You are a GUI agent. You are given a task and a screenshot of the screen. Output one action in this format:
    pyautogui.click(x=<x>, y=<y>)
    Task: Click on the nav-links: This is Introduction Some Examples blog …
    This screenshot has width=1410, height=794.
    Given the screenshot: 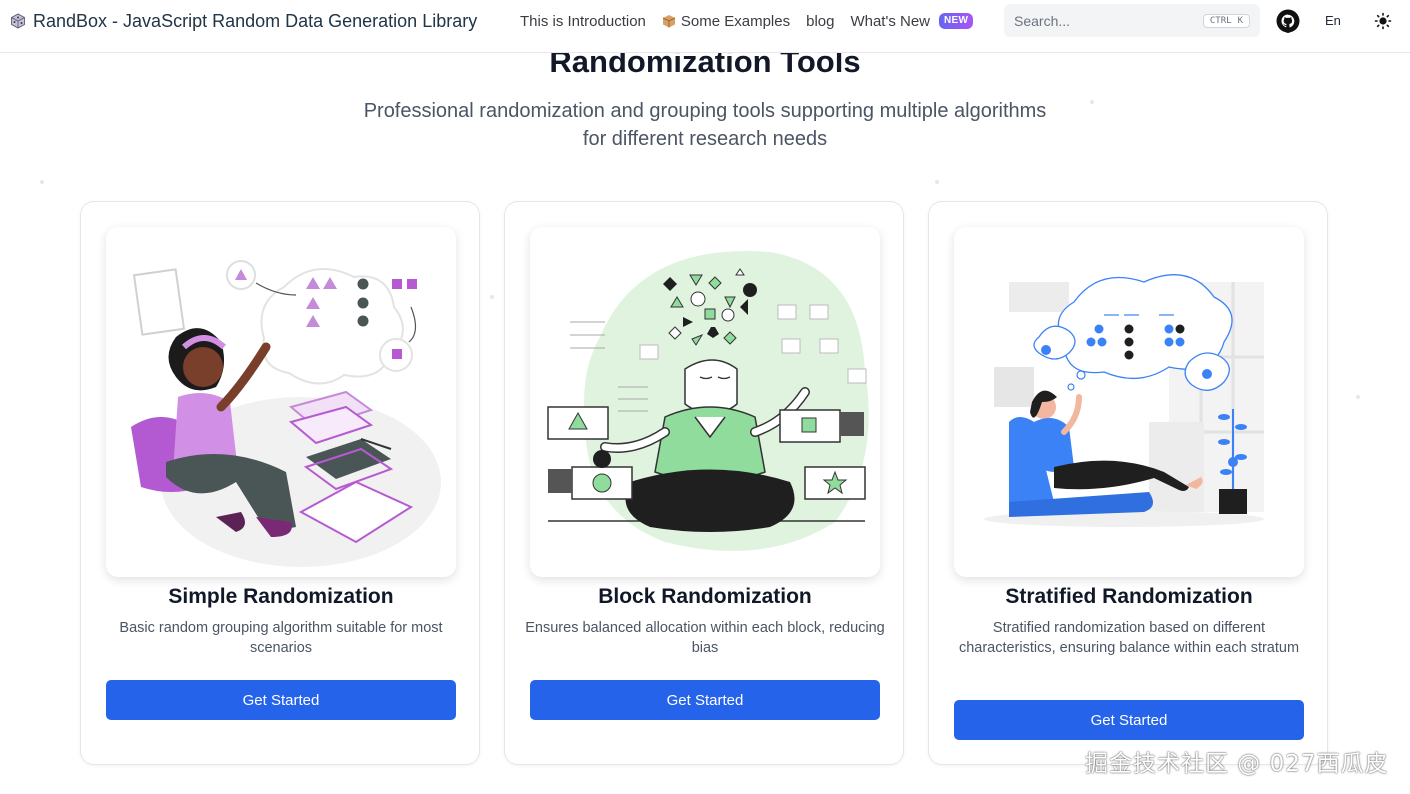 What is the action you would take?
    pyautogui.click(x=754, y=21)
    